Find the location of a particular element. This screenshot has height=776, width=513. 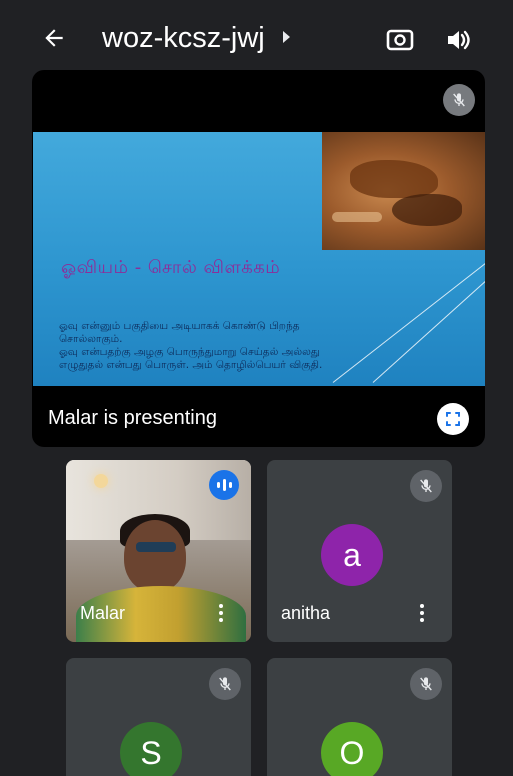

participant-tile-anitha: a anitha is located at coordinates (359, 551).